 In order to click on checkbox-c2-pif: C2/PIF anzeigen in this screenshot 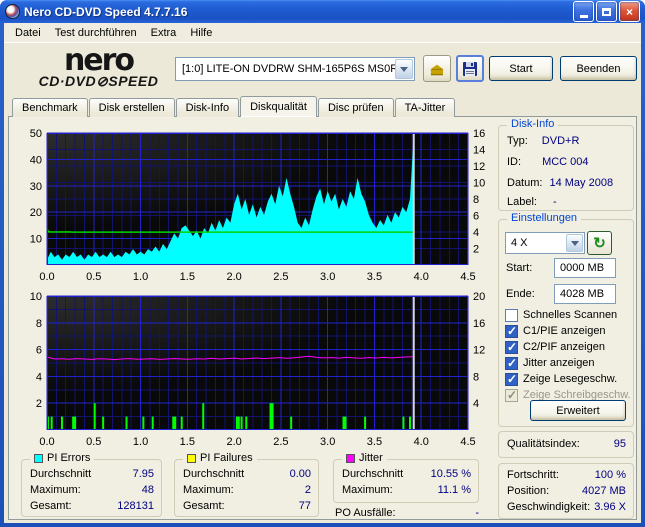, I will do `click(555, 347)`.